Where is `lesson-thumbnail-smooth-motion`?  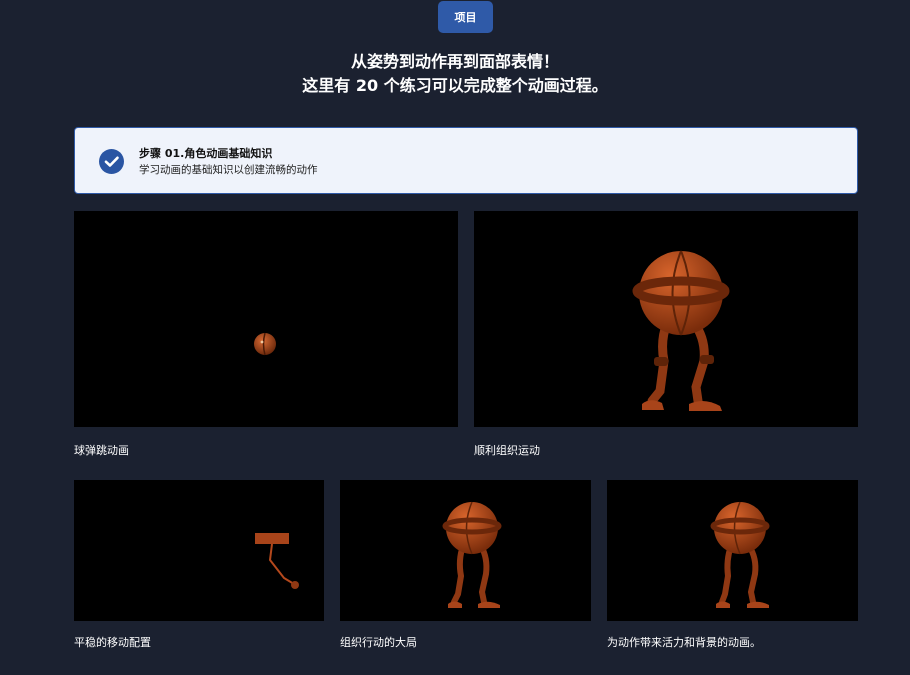
lesson-thumbnail-smooth-motion is located at coordinates (666, 319).